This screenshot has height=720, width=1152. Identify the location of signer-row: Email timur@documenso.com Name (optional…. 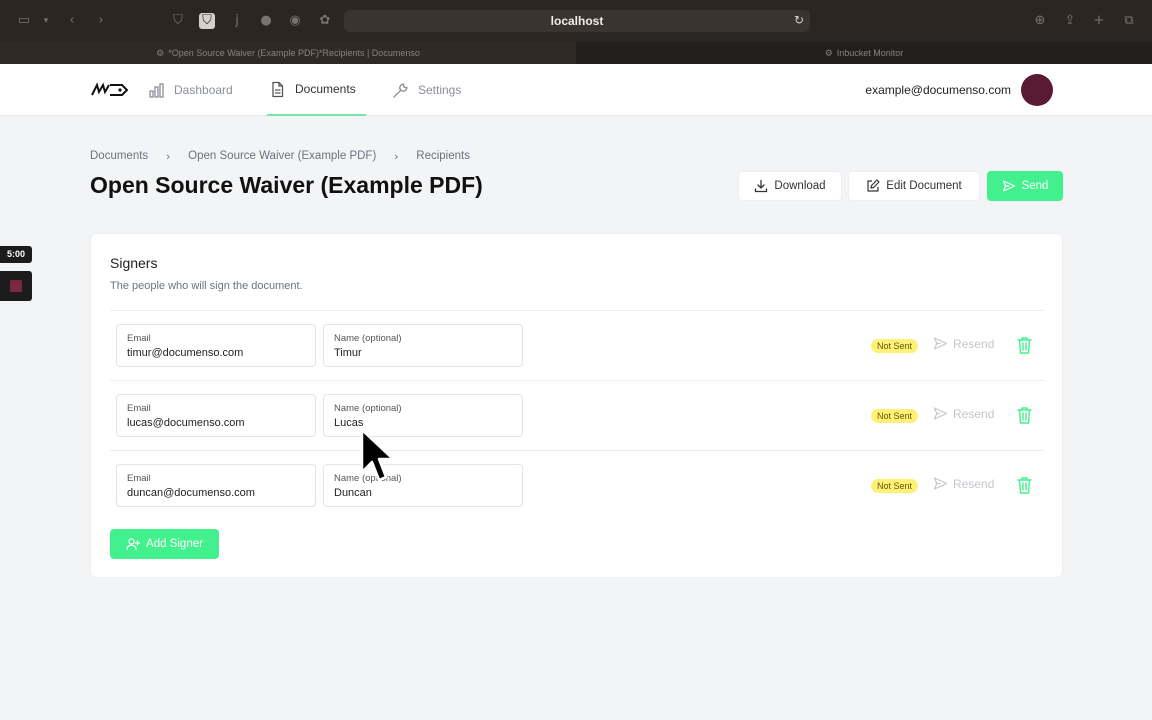
(577, 346).